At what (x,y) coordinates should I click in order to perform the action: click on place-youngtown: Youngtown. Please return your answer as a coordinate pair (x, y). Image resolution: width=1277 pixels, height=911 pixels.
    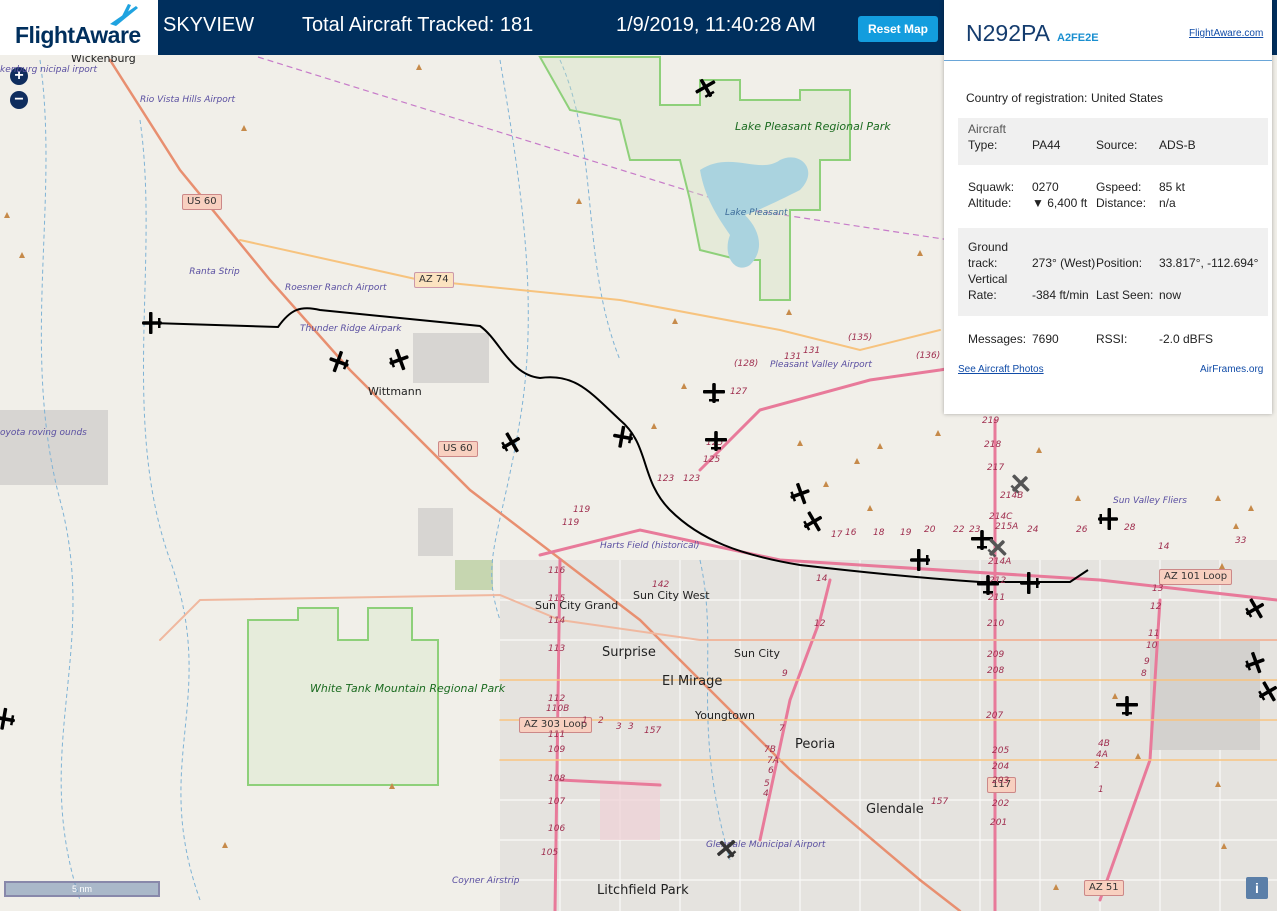
    Looking at the image, I should click on (725, 715).